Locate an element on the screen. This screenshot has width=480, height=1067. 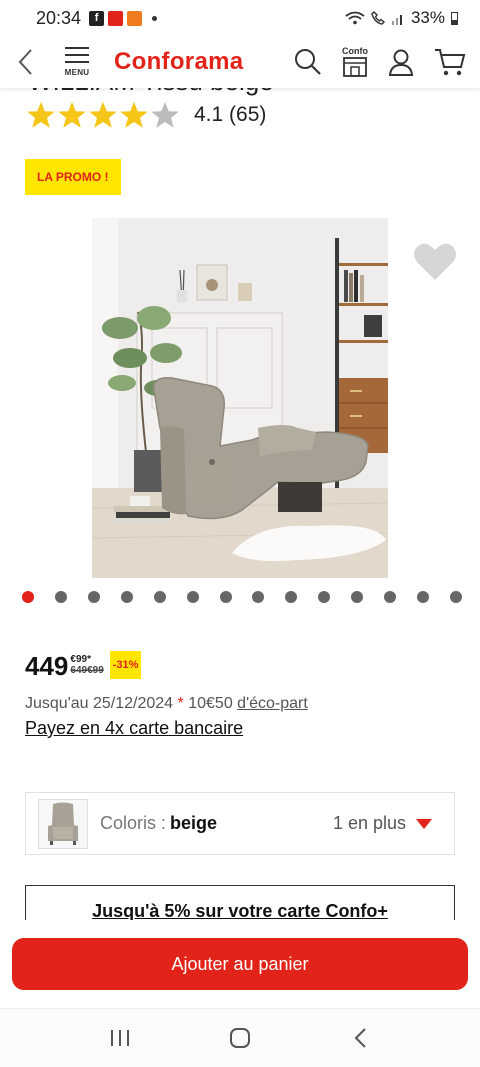
variant-value: beige is located at coordinates (194, 823).